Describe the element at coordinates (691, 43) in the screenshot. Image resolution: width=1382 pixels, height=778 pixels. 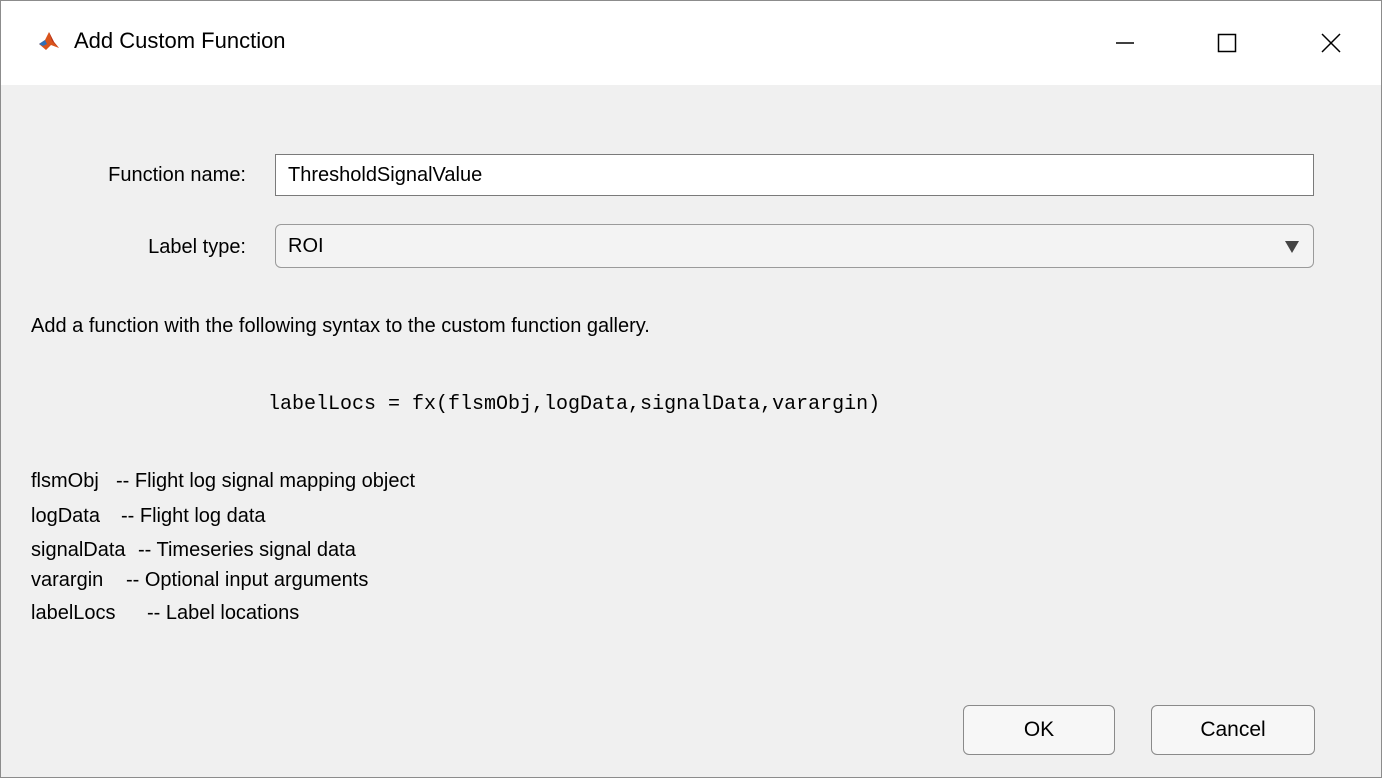
I see `title-bar: Add Custom Function` at that location.